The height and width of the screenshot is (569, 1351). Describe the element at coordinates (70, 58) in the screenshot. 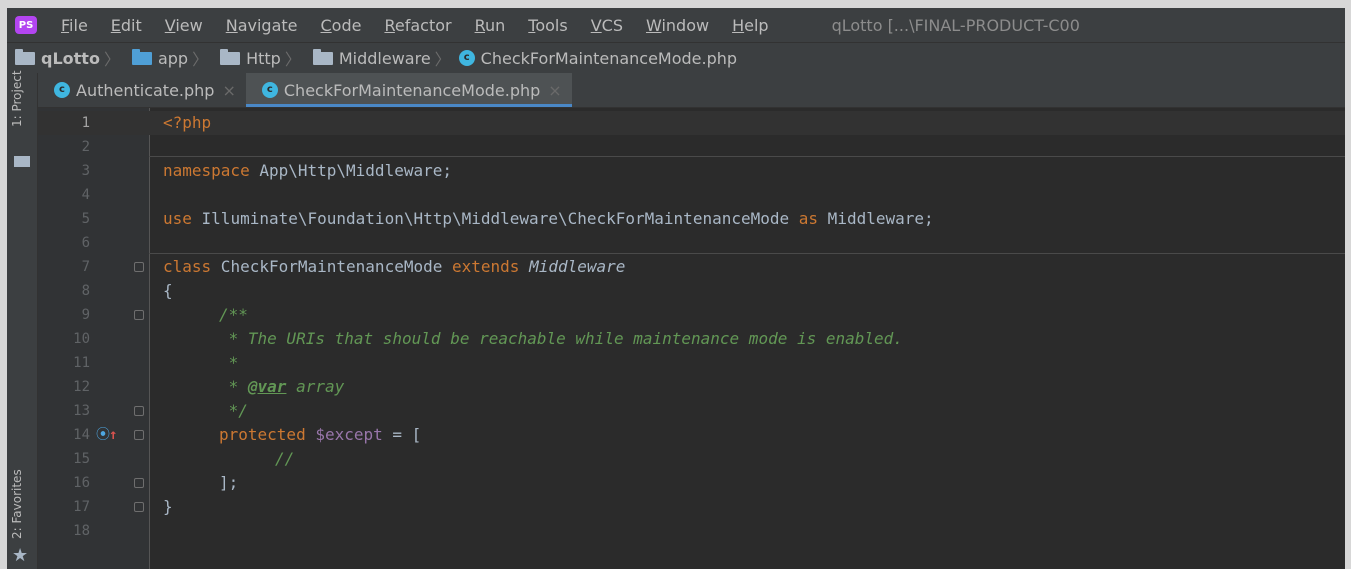

I see `crumb-label: qLotto` at that location.